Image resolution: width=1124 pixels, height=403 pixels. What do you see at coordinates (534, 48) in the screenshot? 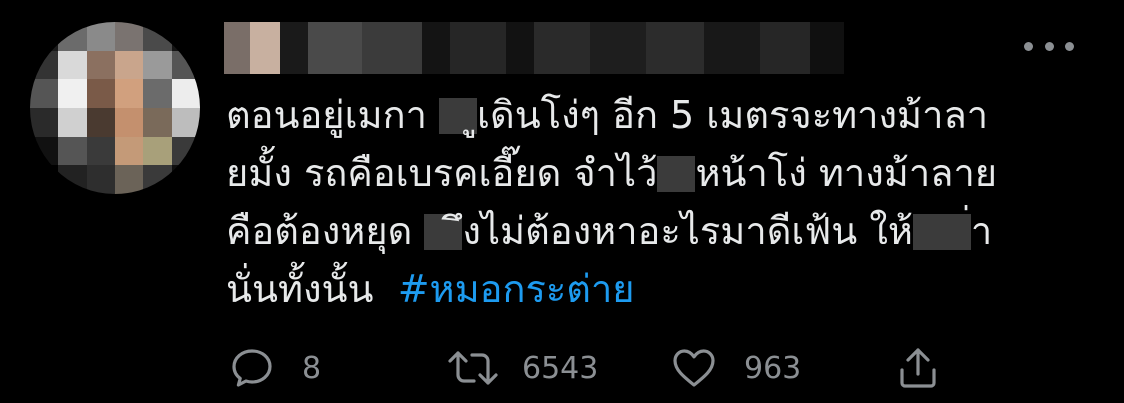
I see `author-name-redacted` at bounding box center [534, 48].